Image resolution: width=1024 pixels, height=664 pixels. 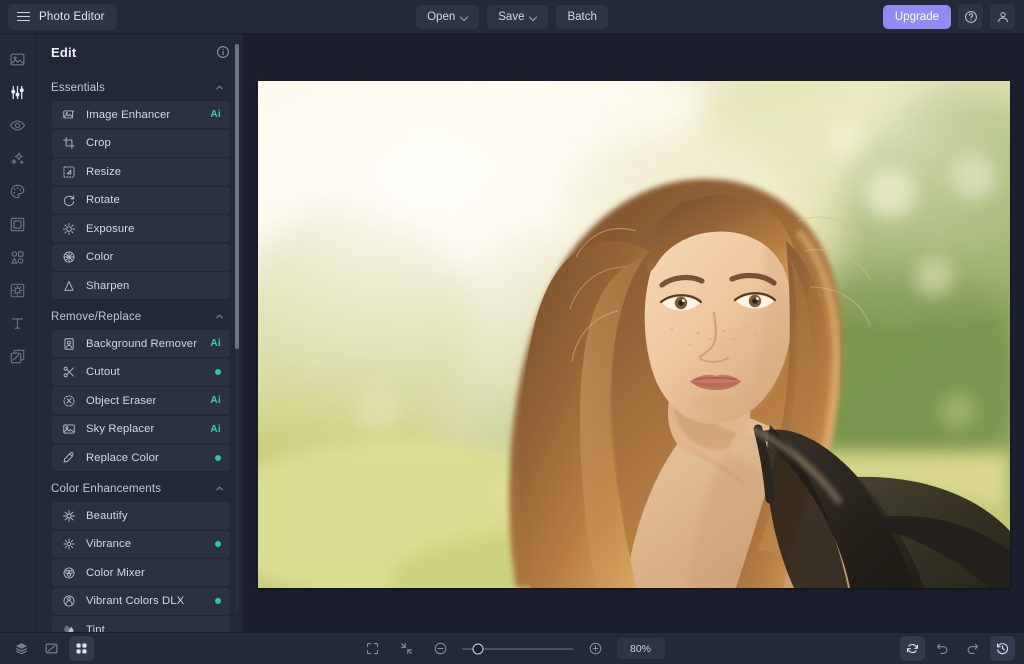 What do you see at coordinates (62, 16) in the screenshot?
I see `app-menu-button: Photo Editor` at bounding box center [62, 16].